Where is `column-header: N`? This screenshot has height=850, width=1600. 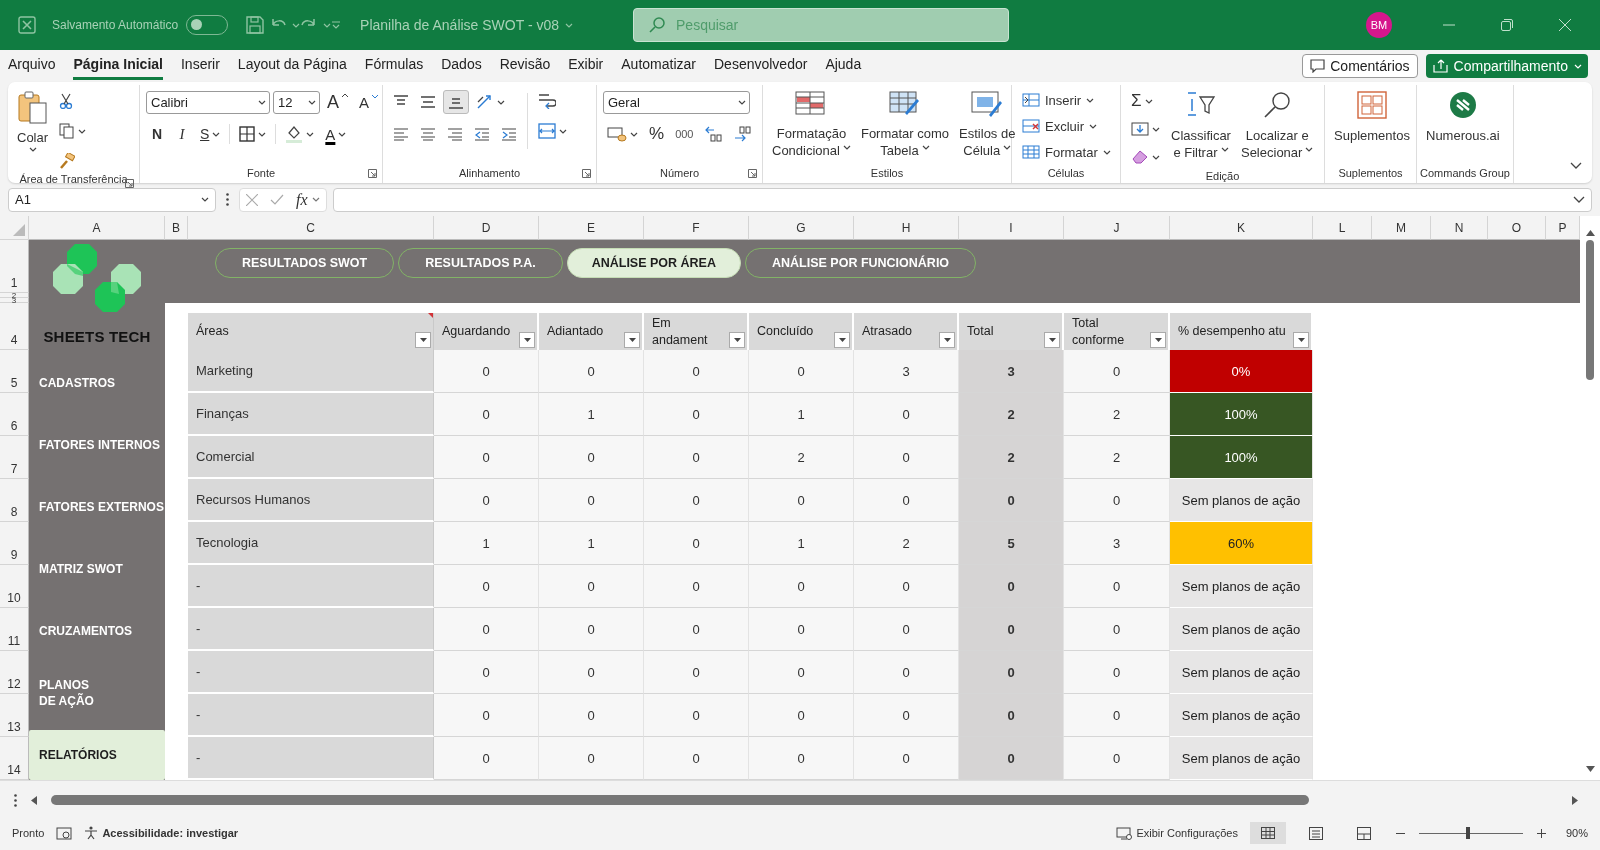
column-header: N is located at coordinates (1459, 228).